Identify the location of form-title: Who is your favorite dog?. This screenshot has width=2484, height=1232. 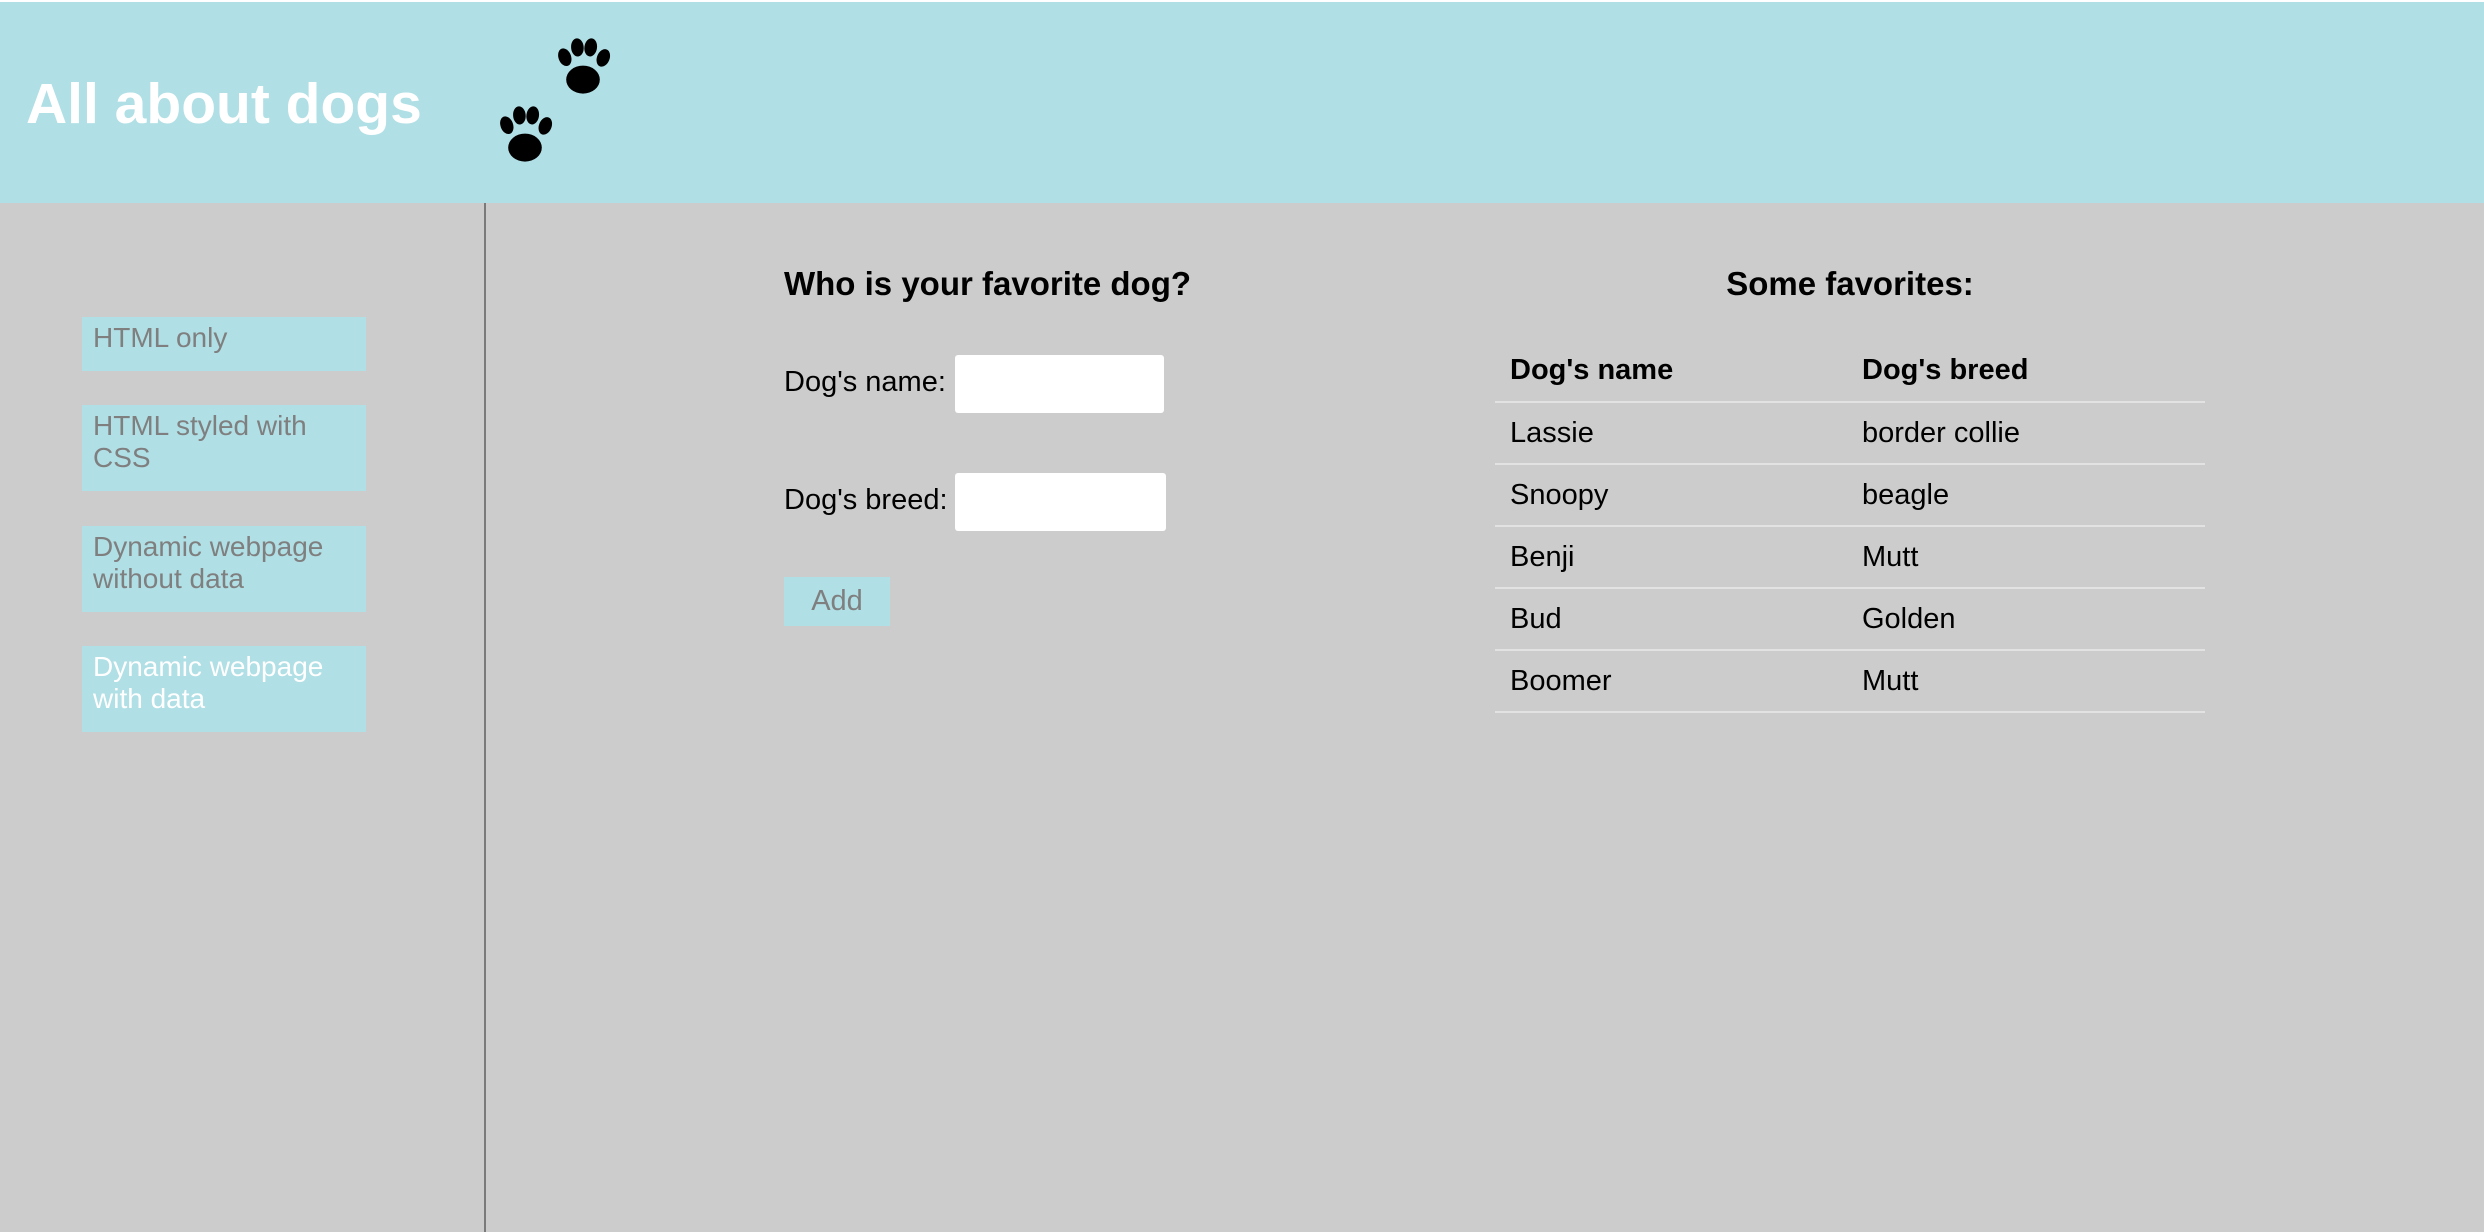
(988, 283).